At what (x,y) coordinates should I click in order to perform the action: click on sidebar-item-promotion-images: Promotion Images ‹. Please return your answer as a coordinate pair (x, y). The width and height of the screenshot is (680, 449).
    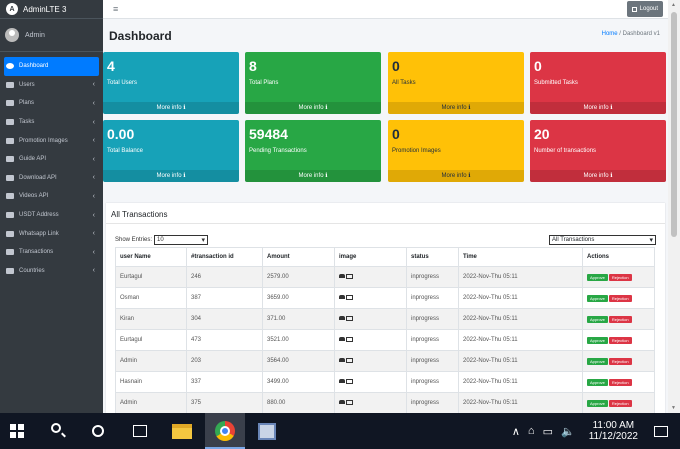
    Looking at the image, I should click on (51, 140).